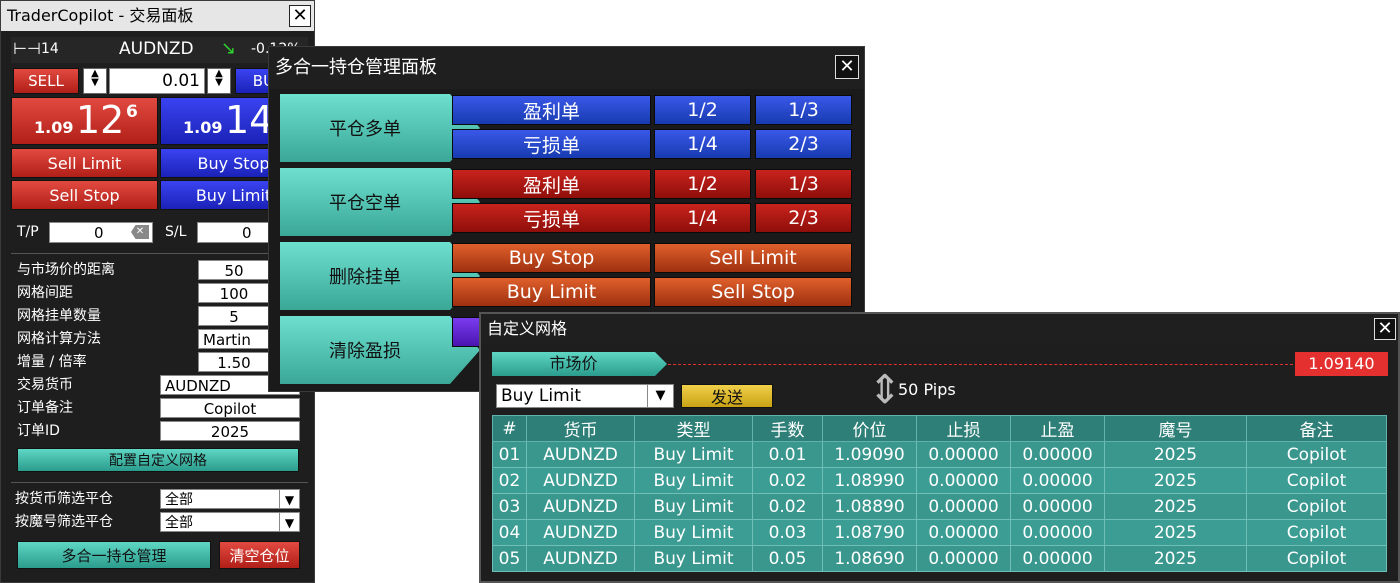 This screenshot has height=583, width=1400. Describe the element at coordinates (885, 390) in the screenshot. I see `vertical-arrow-icon: ⇕` at that location.